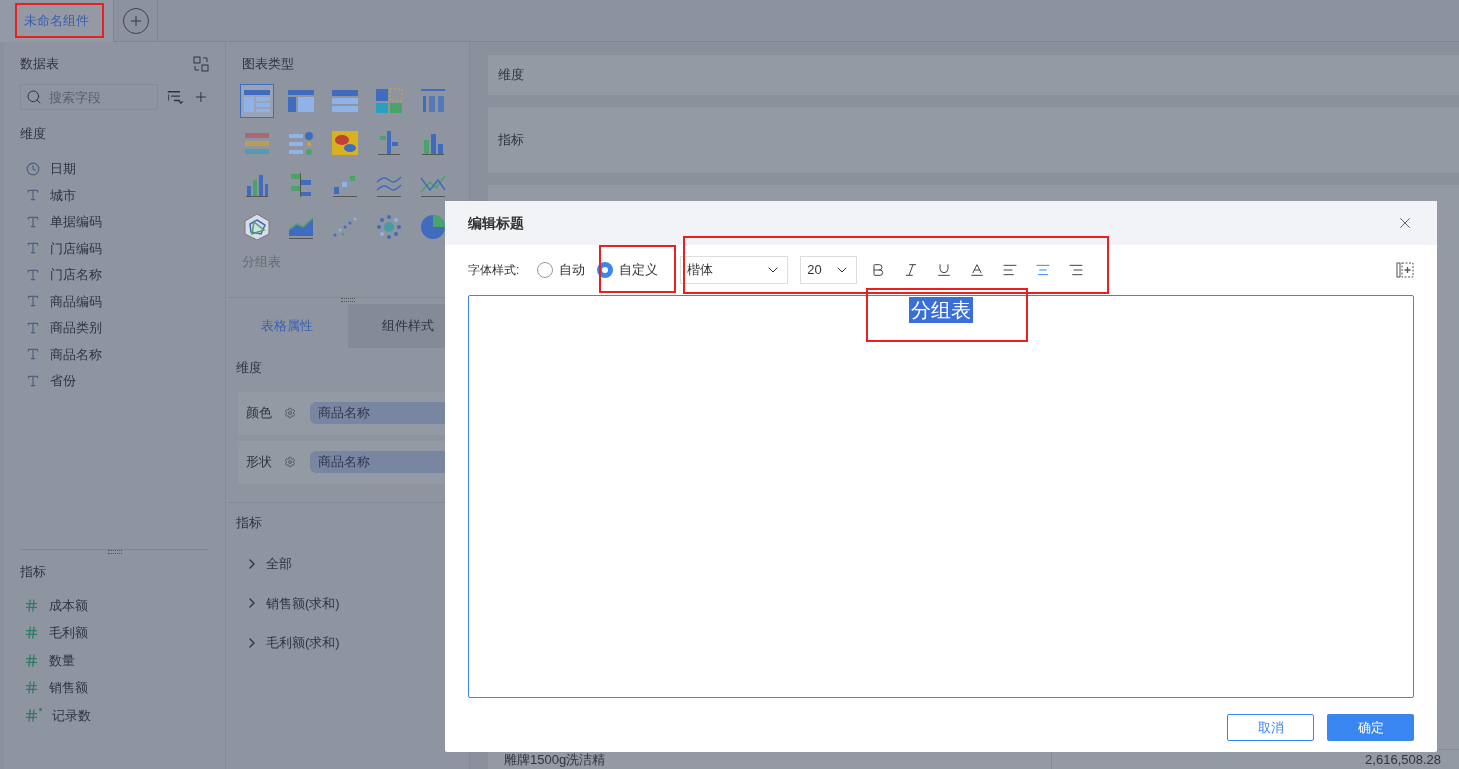 The width and height of the screenshot is (1459, 769). I want to click on align-left-icon, so click(1010, 270).